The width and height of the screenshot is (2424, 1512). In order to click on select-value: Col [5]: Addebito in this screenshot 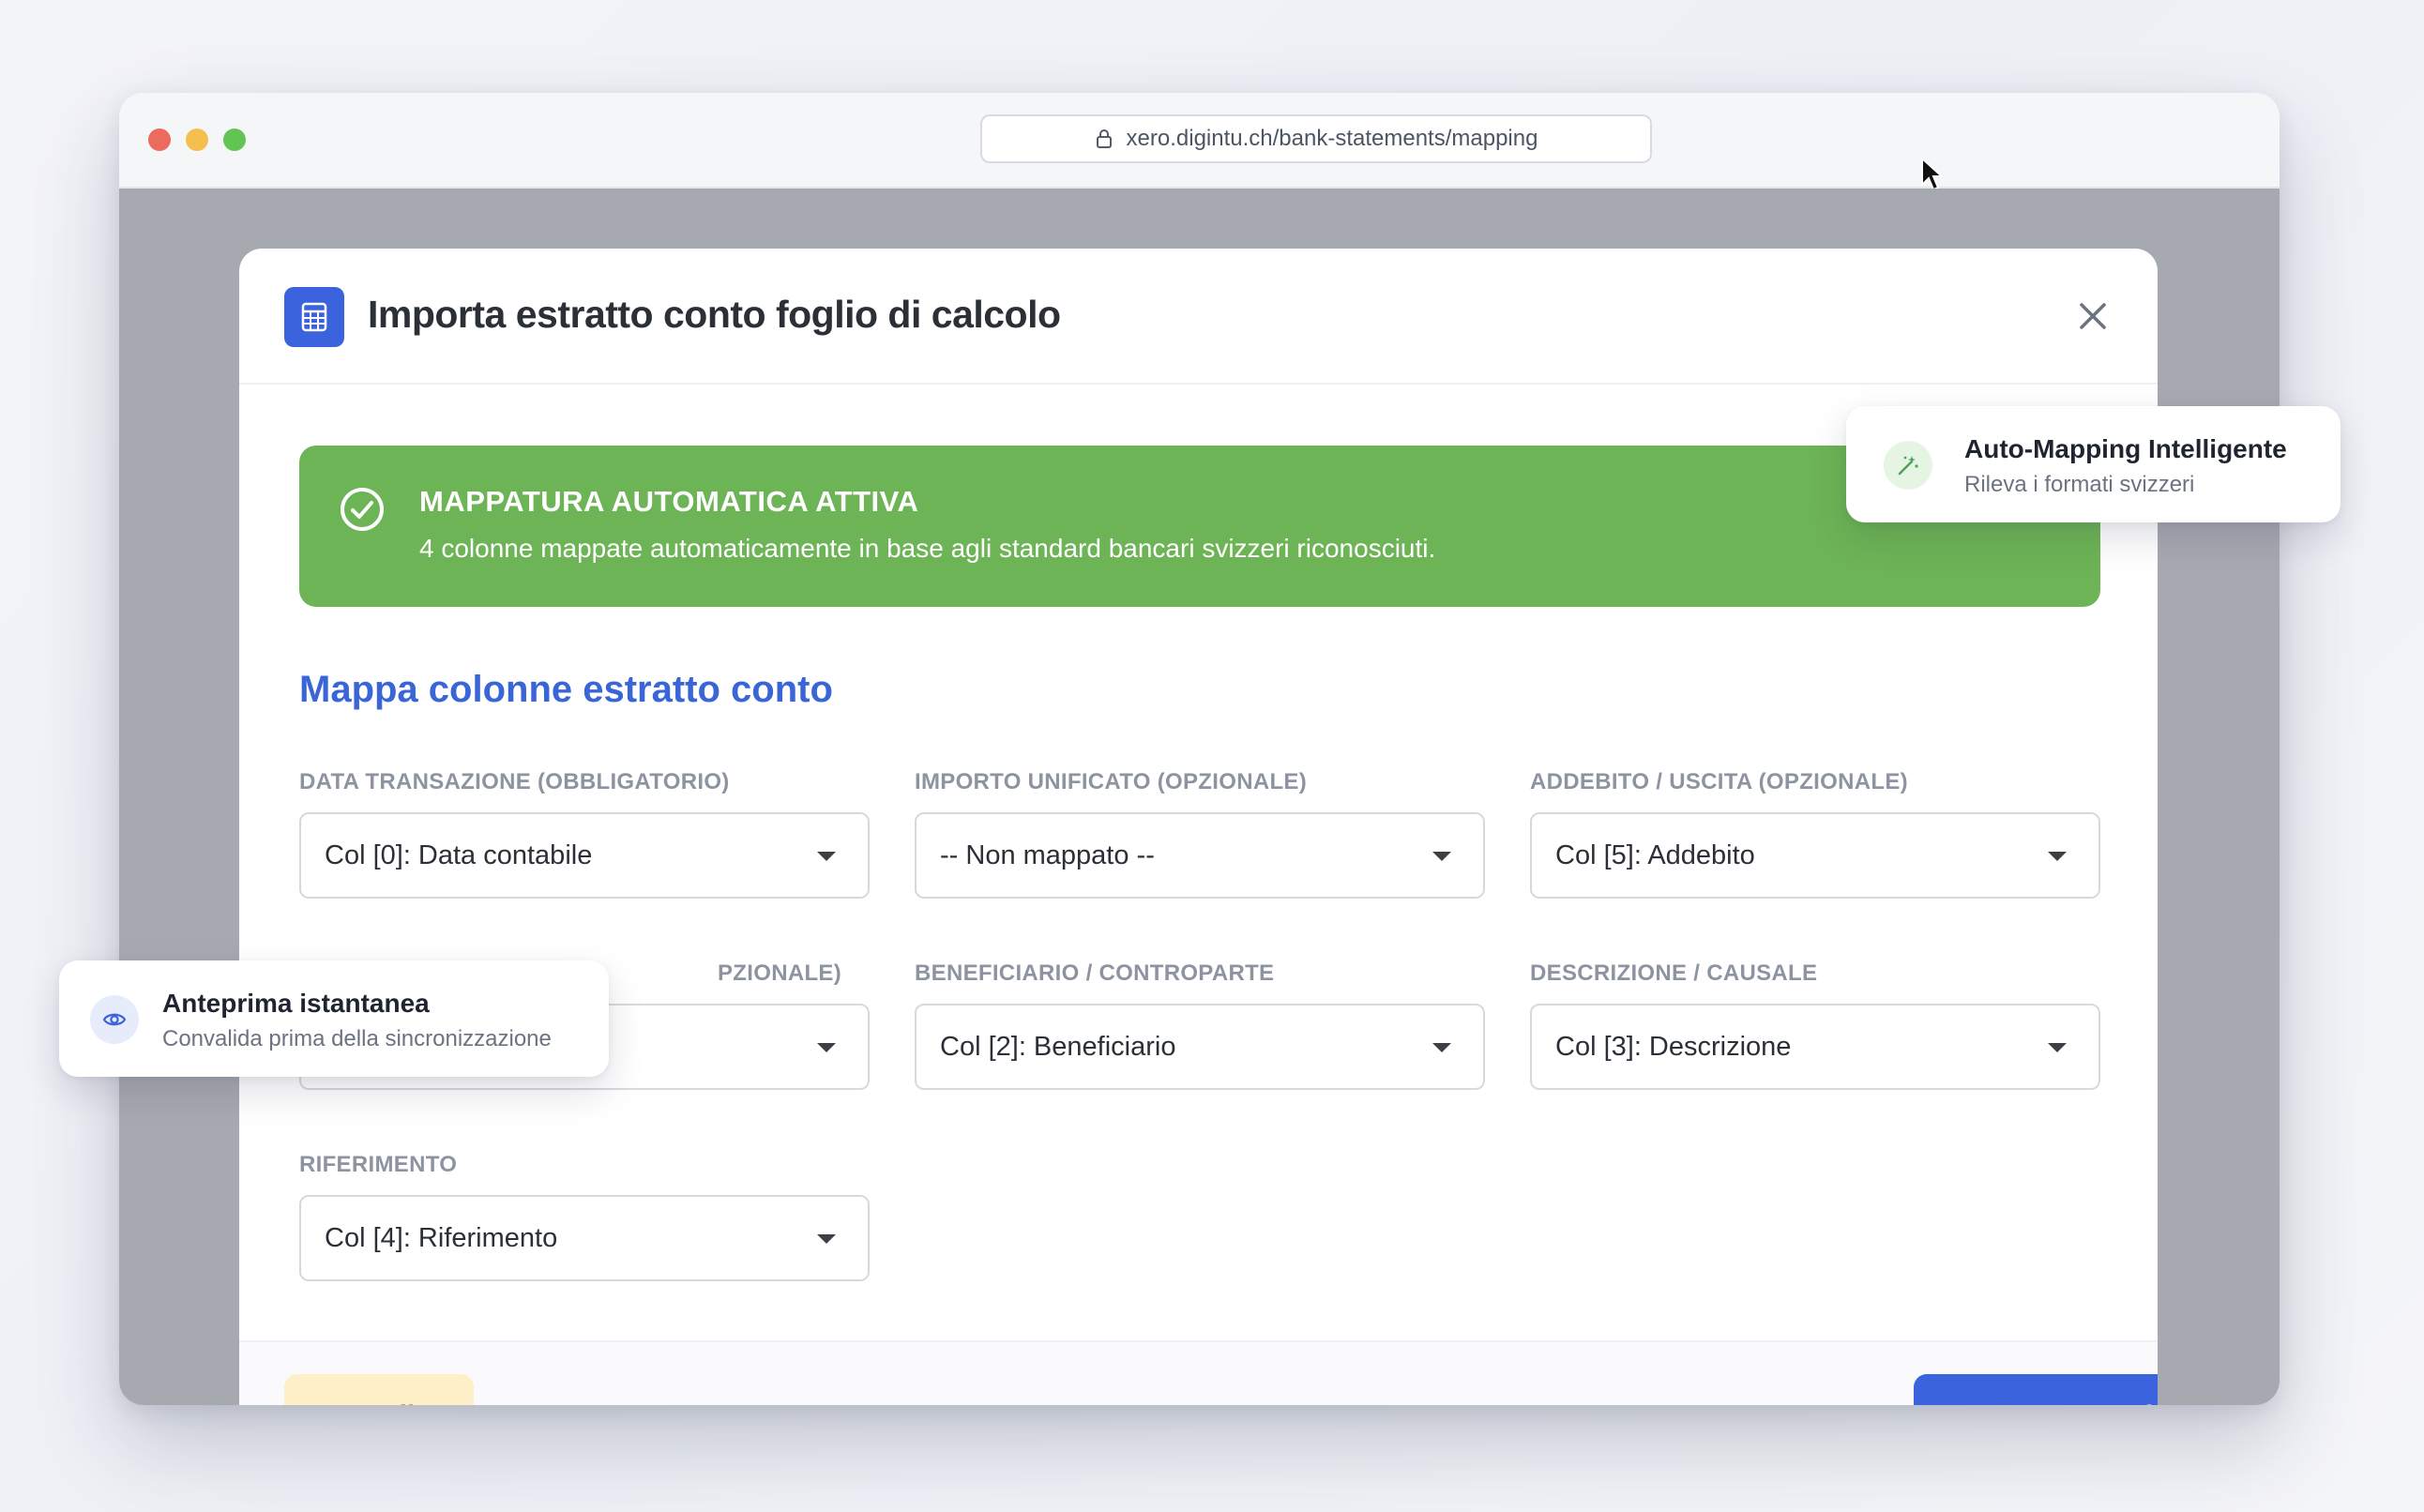, I will do `click(1655, 854)`.